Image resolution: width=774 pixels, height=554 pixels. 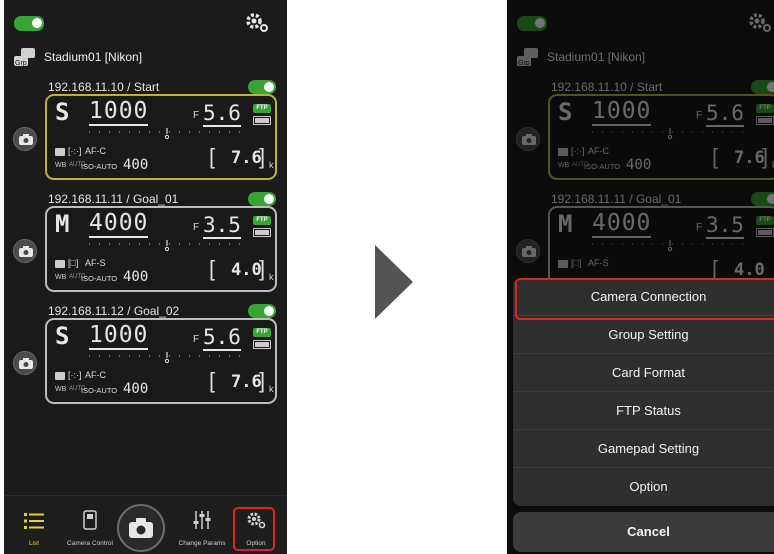 I want to click on camera-title: 192.168.11.10 / Start, so click(x=104, y=87).